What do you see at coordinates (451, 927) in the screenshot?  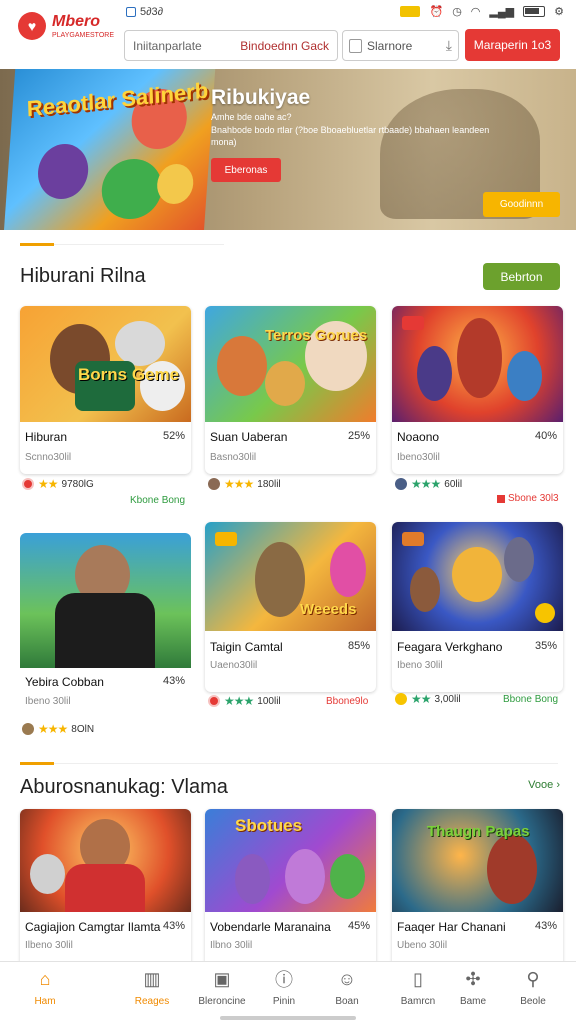 I see `card-title: Faaqer Har Chanani` at bounding box center [451, 927].